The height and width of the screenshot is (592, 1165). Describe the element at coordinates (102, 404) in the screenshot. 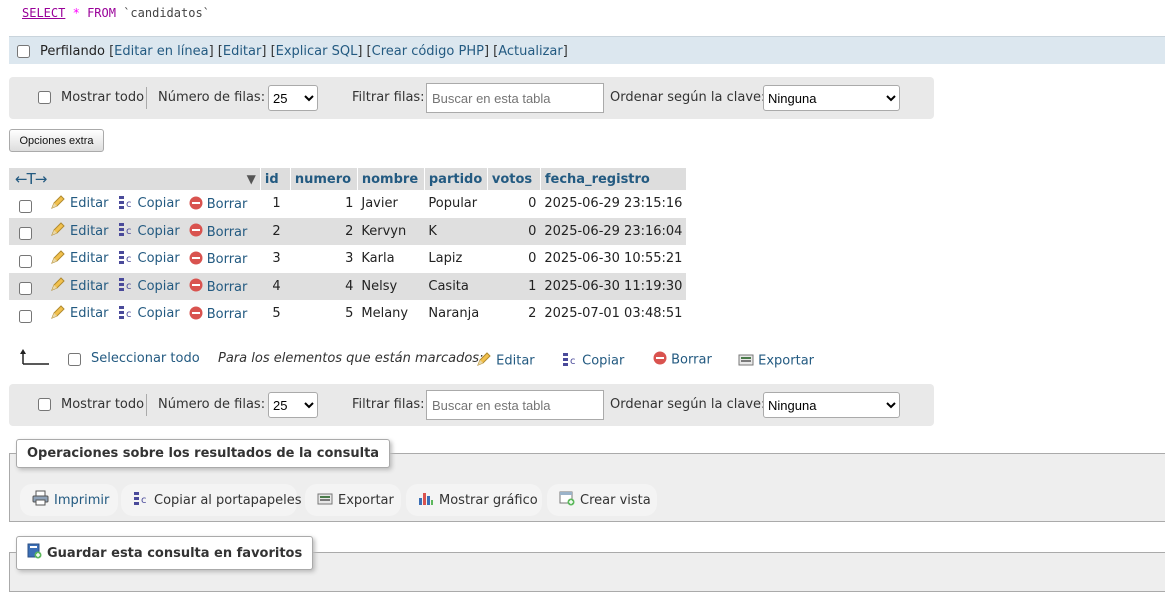

I see `show-all-label-bottom: Mostrar todo` at that location.